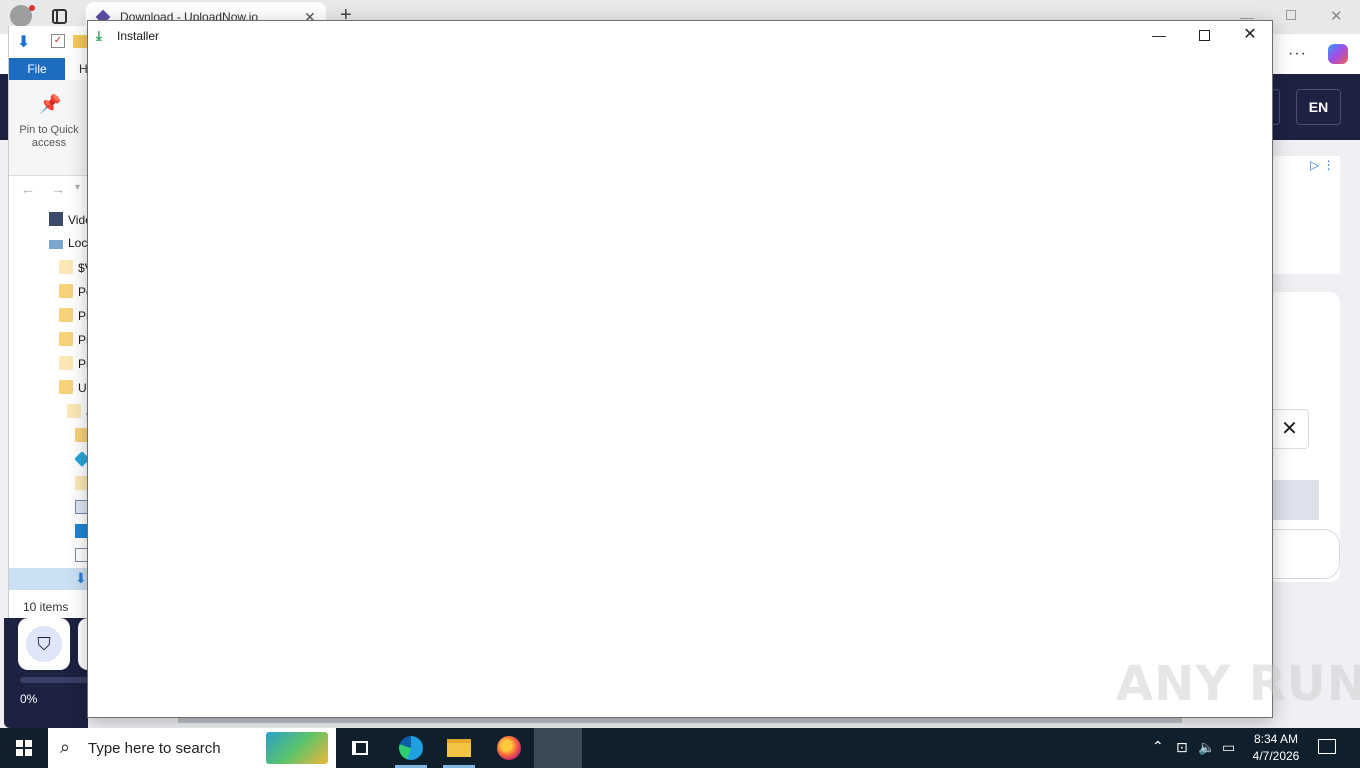  I want to click on more-options-icon: ···, so click(1297, 54).